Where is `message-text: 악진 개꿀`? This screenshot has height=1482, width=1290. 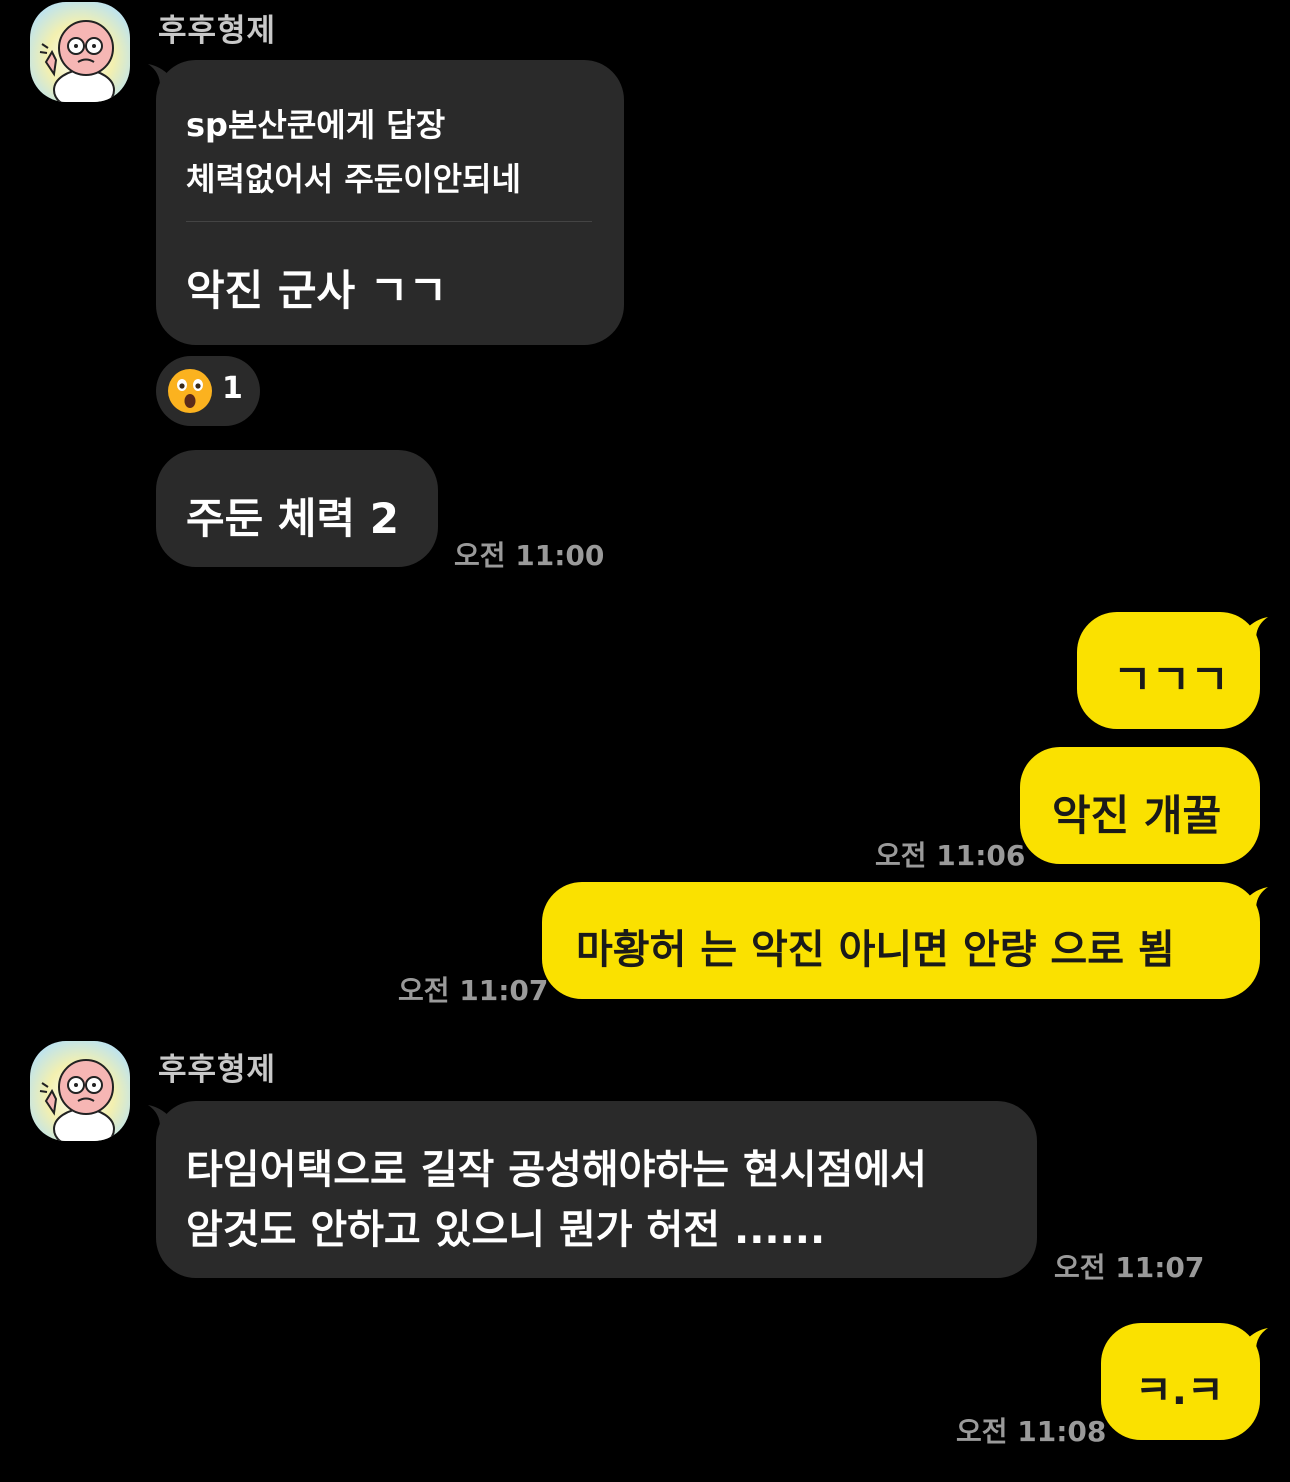
message-text: 악진 개꿀 is located at coordinates (1137, 815).